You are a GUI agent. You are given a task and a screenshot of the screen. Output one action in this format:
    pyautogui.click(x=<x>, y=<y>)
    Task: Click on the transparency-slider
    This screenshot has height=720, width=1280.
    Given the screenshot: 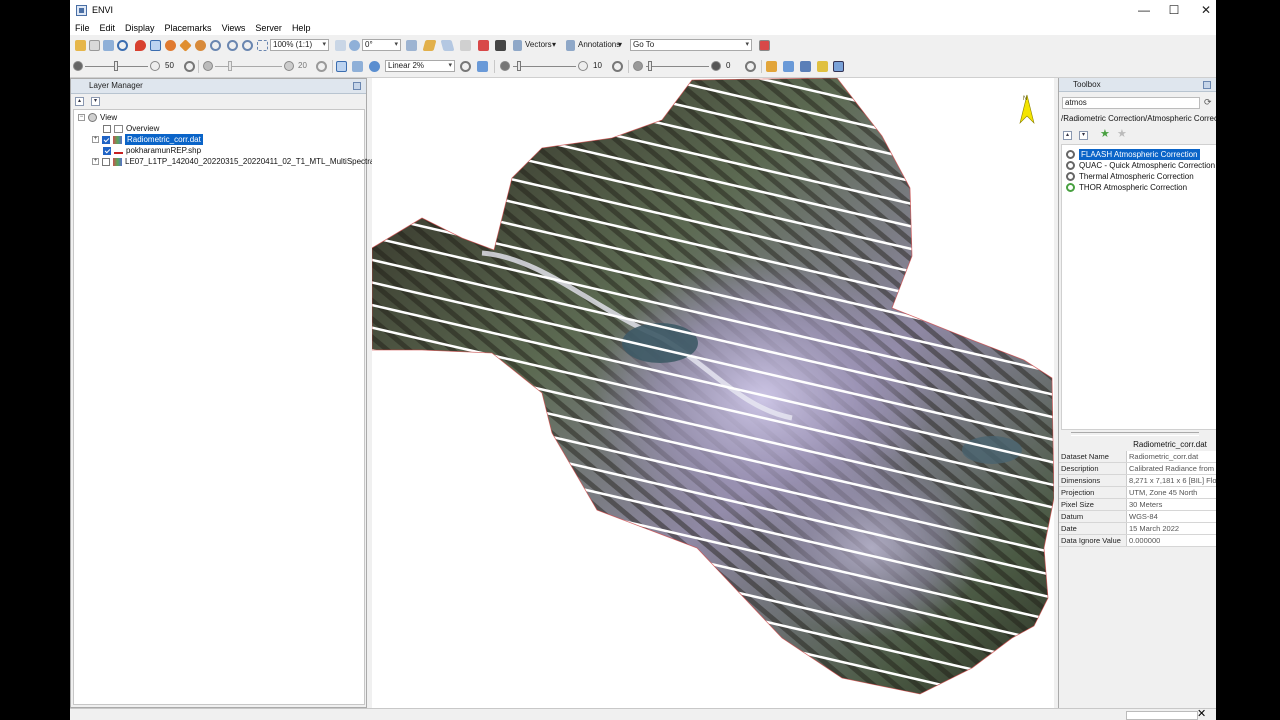 What is the action you would take?
    pyautogui.click(x=677, y=66)
    